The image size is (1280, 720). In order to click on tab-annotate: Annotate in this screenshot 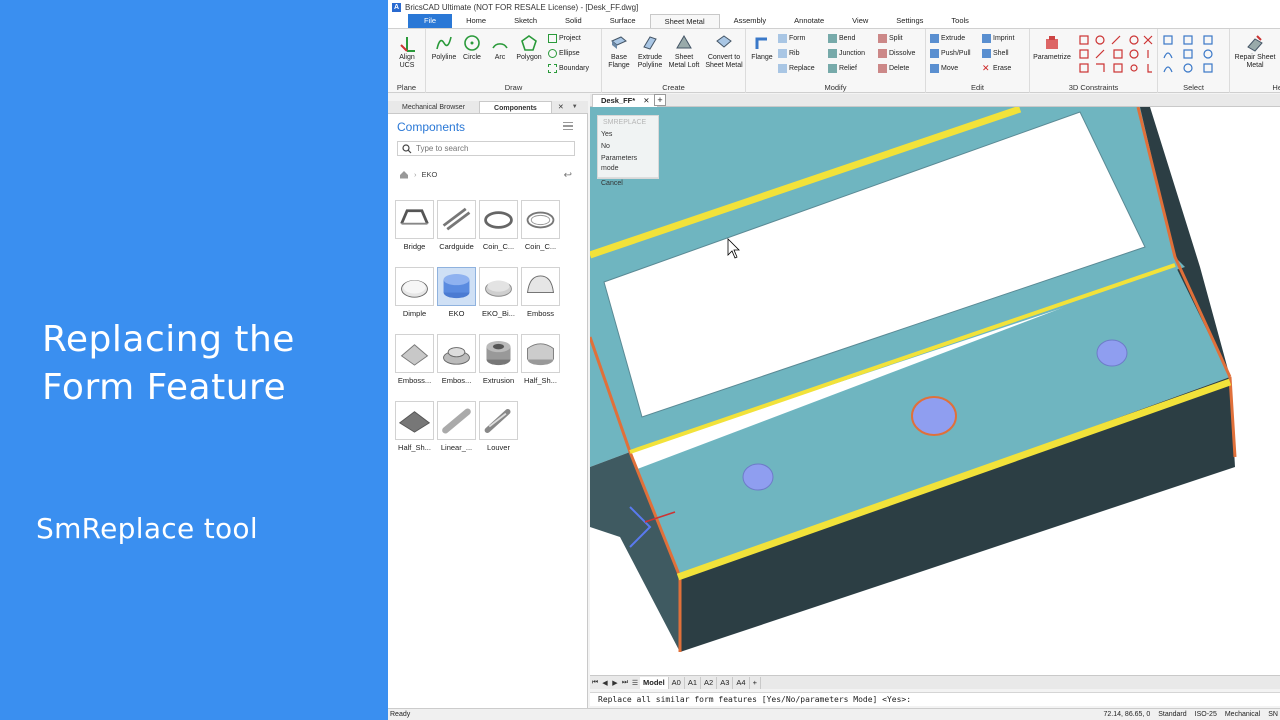, I will do `click(809, 21)`.